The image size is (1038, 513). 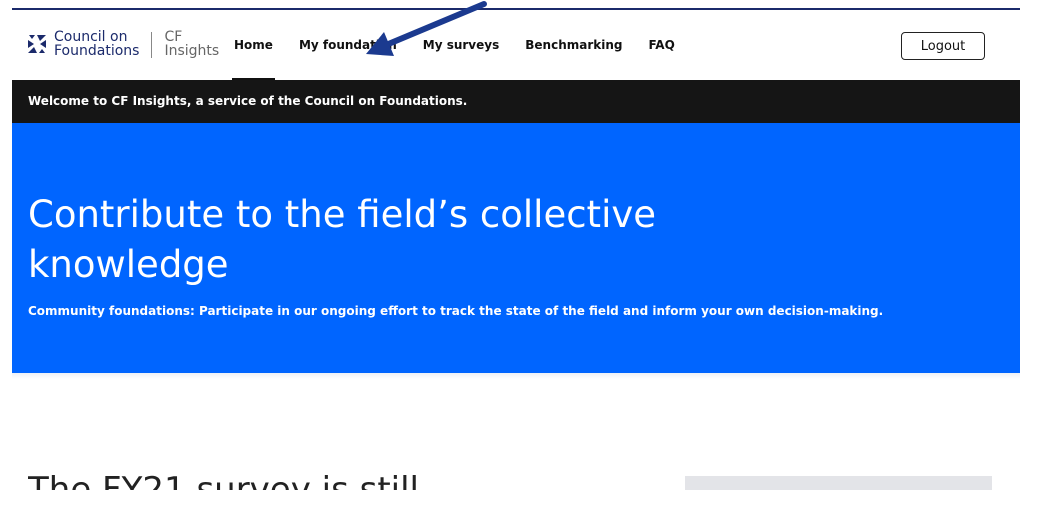 What do you see at coordinates (173, 37) in the screenshot?
I see `product-name-line1: CF` at bounding box center [173, 37].